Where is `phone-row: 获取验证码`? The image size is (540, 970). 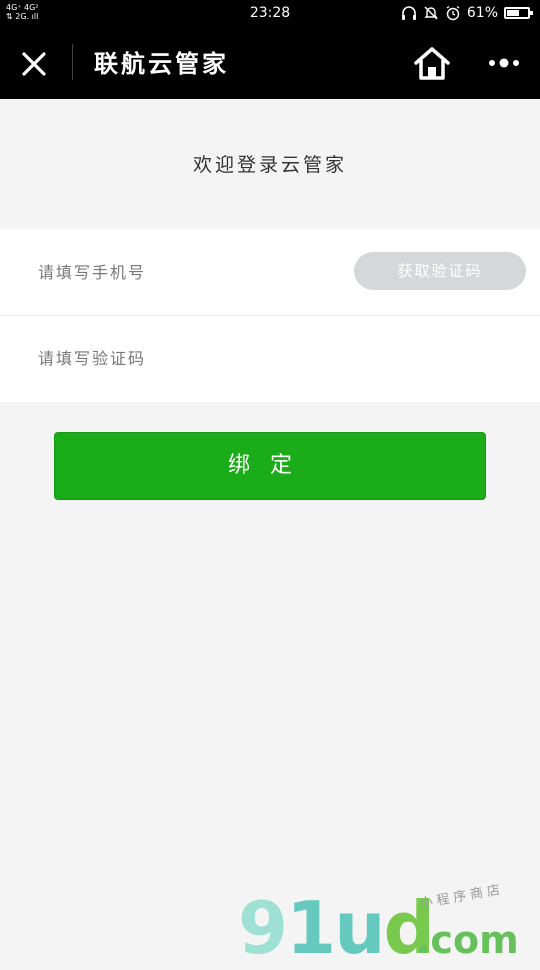 phone-row: 获取验证码 is located at coordinates (270, 272).